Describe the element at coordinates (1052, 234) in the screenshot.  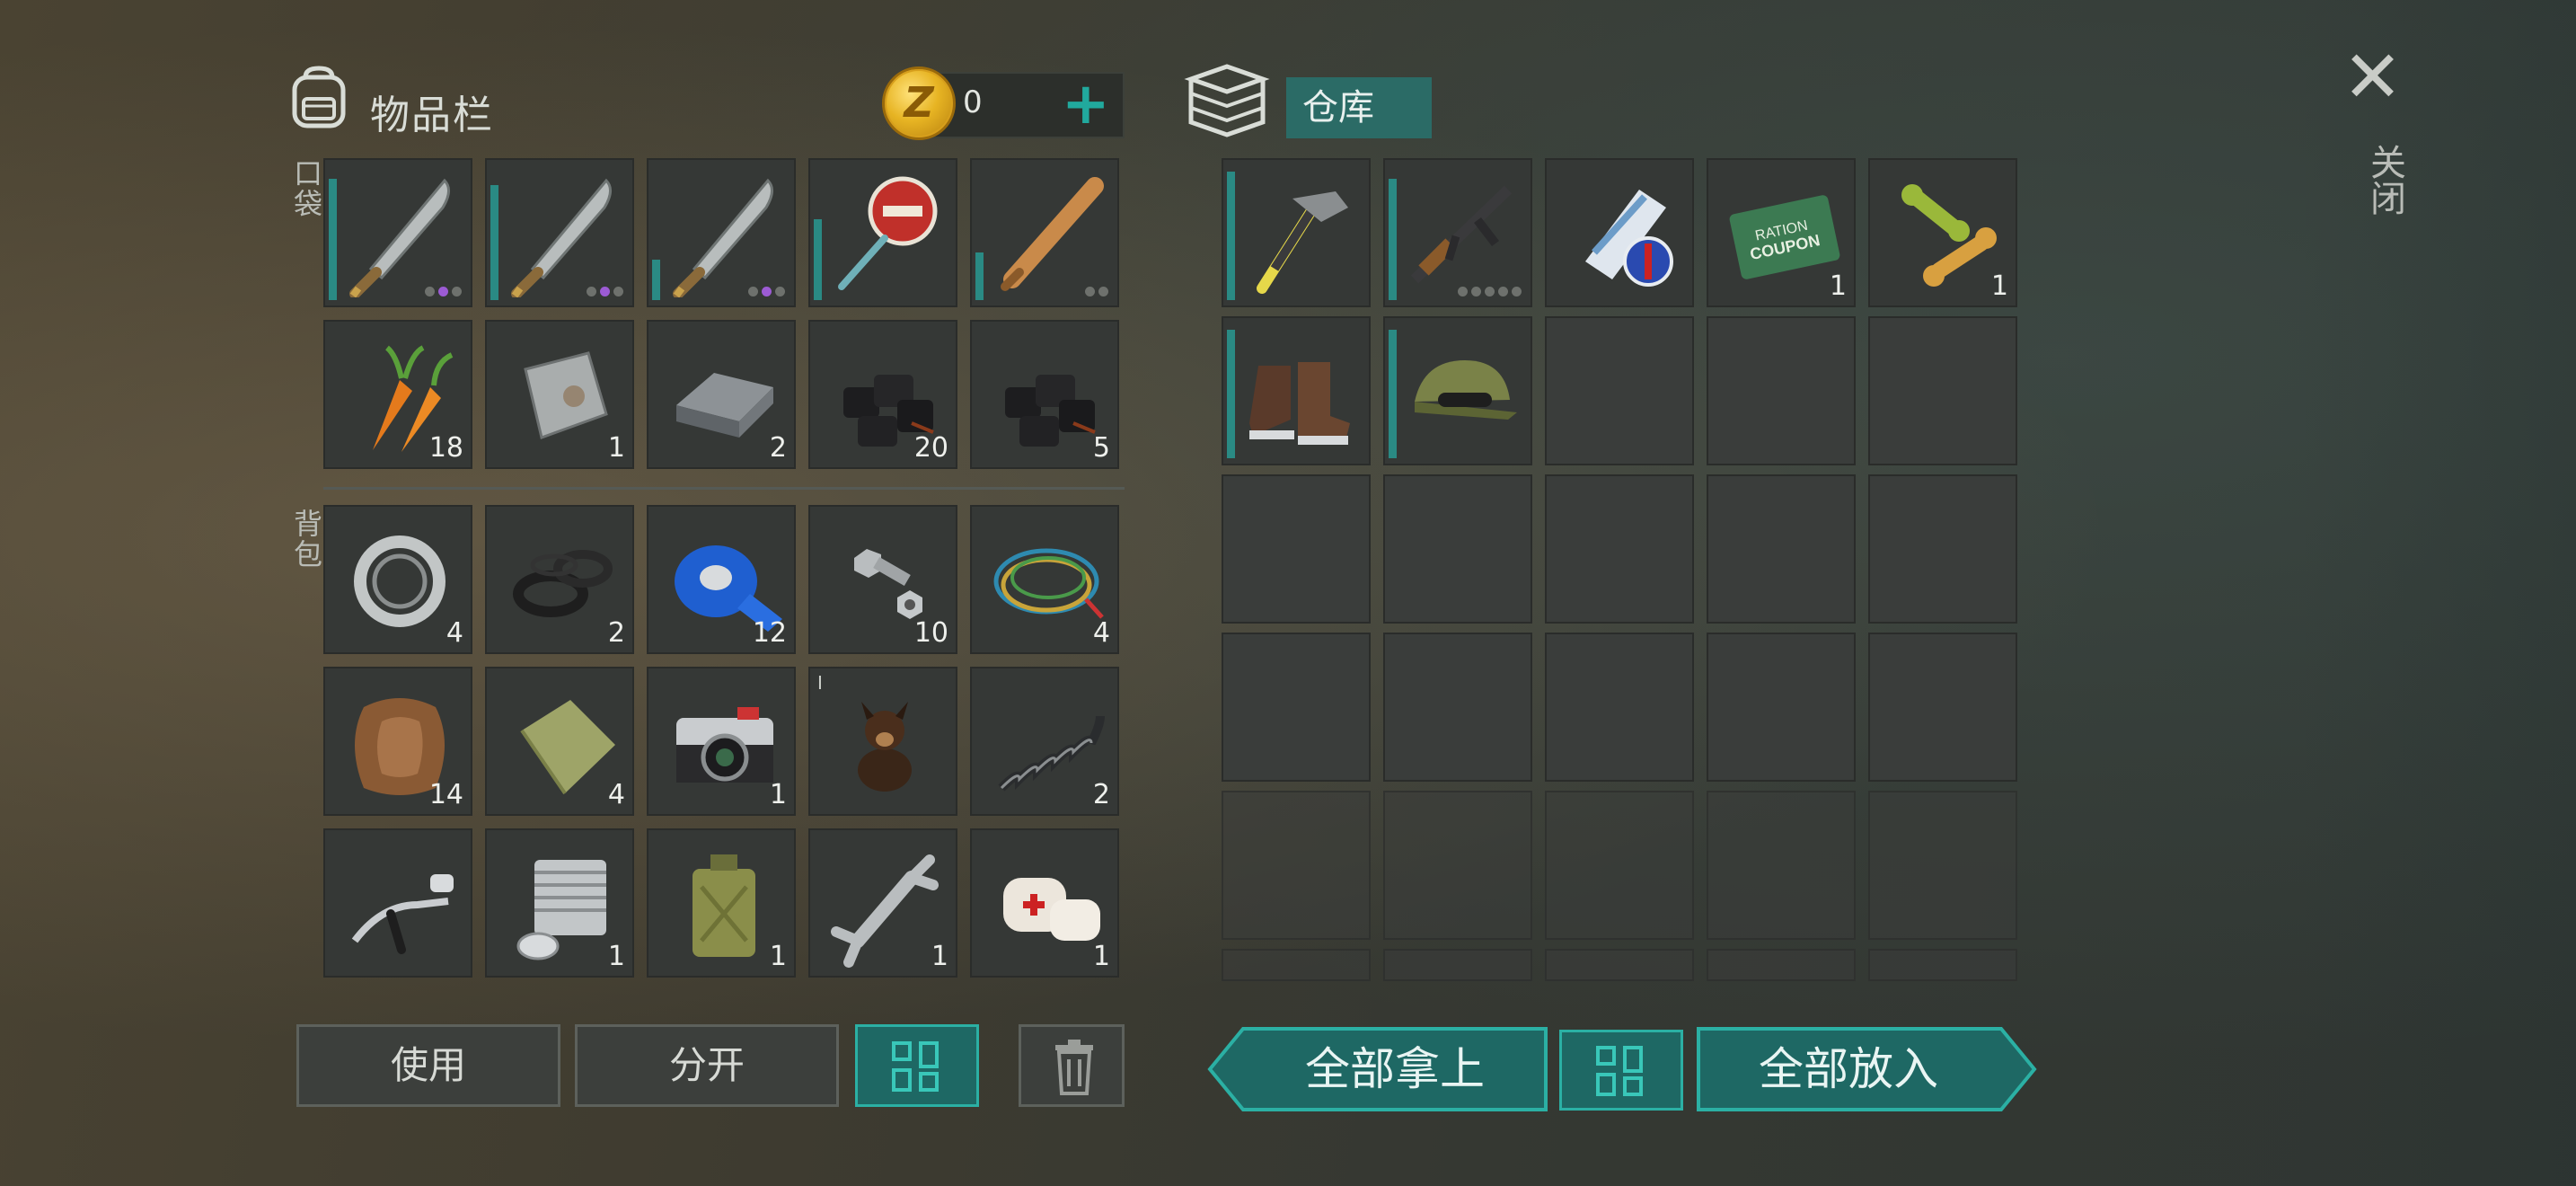
I see `baseball-bat-icon` at that location.